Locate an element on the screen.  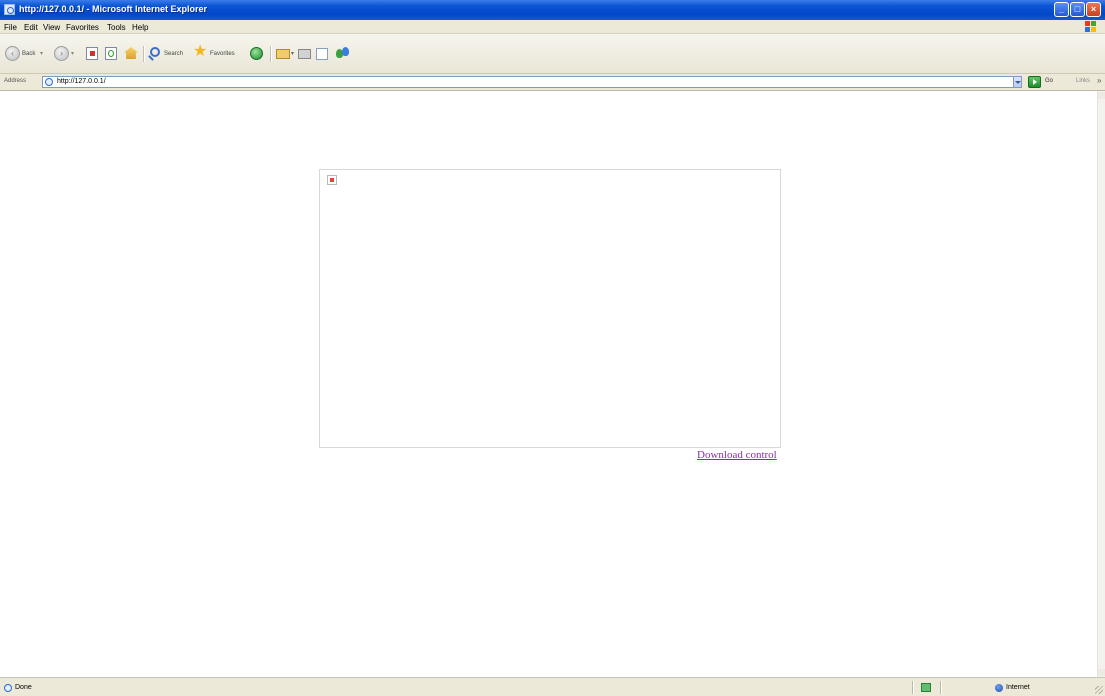
minimize-button: _ is located at coordinates (1061, 9).